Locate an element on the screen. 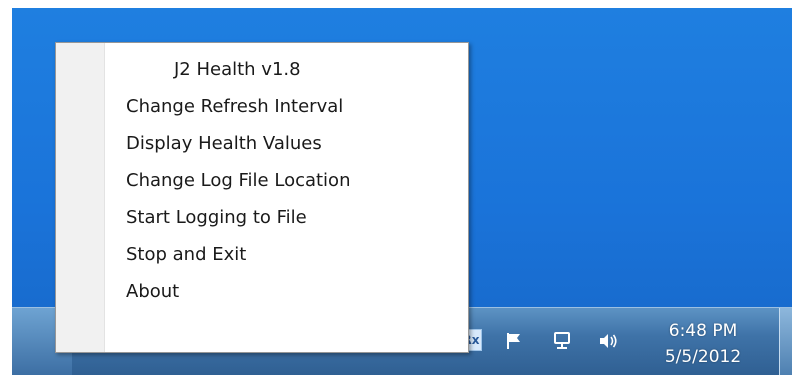 Image resolution: width=804 pixels, height=383 pixels. menu-item-about: About is located at coordinates (262, 291).